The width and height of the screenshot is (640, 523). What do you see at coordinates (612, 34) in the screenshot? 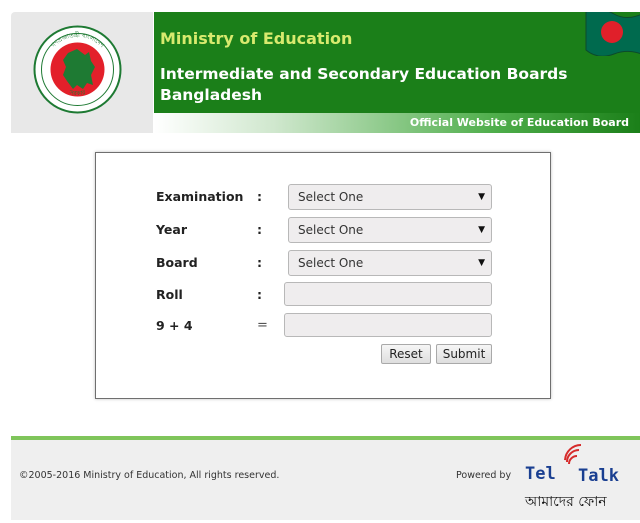
I see `bangladesh-flag-icon` at bounding box center [612, 34].